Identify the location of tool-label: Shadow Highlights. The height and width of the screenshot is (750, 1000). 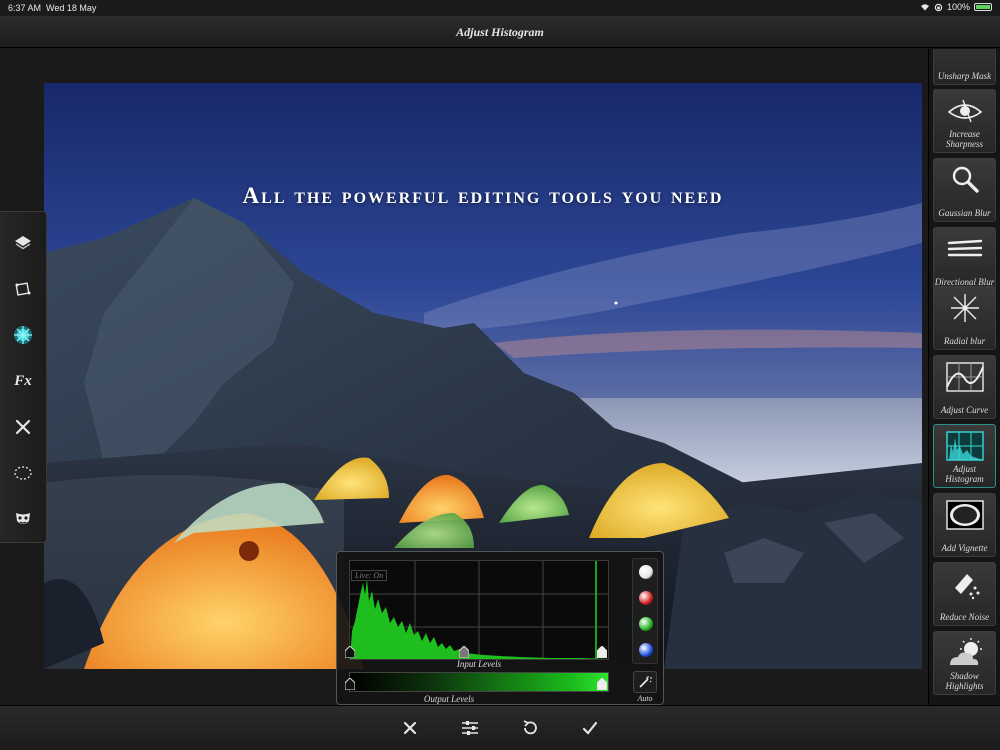
(964, 681).